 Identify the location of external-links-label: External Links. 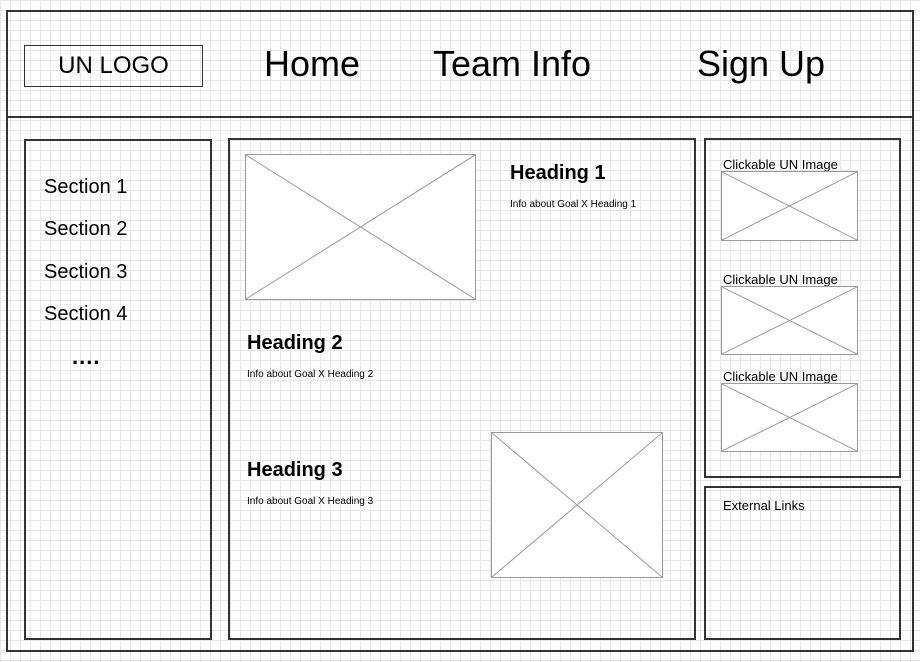
(764, 505).